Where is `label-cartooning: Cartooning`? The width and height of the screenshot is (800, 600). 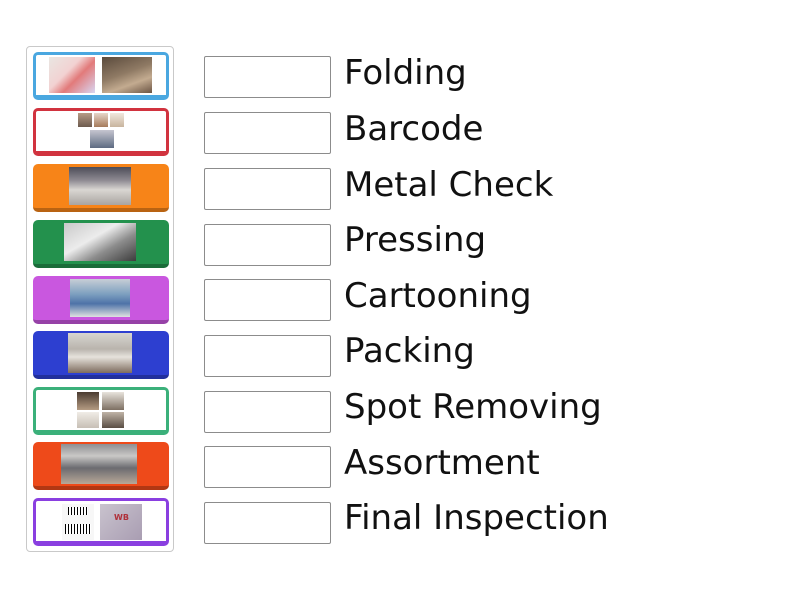
label-cartooning: Cartooning is located at coordinates (438, 296).